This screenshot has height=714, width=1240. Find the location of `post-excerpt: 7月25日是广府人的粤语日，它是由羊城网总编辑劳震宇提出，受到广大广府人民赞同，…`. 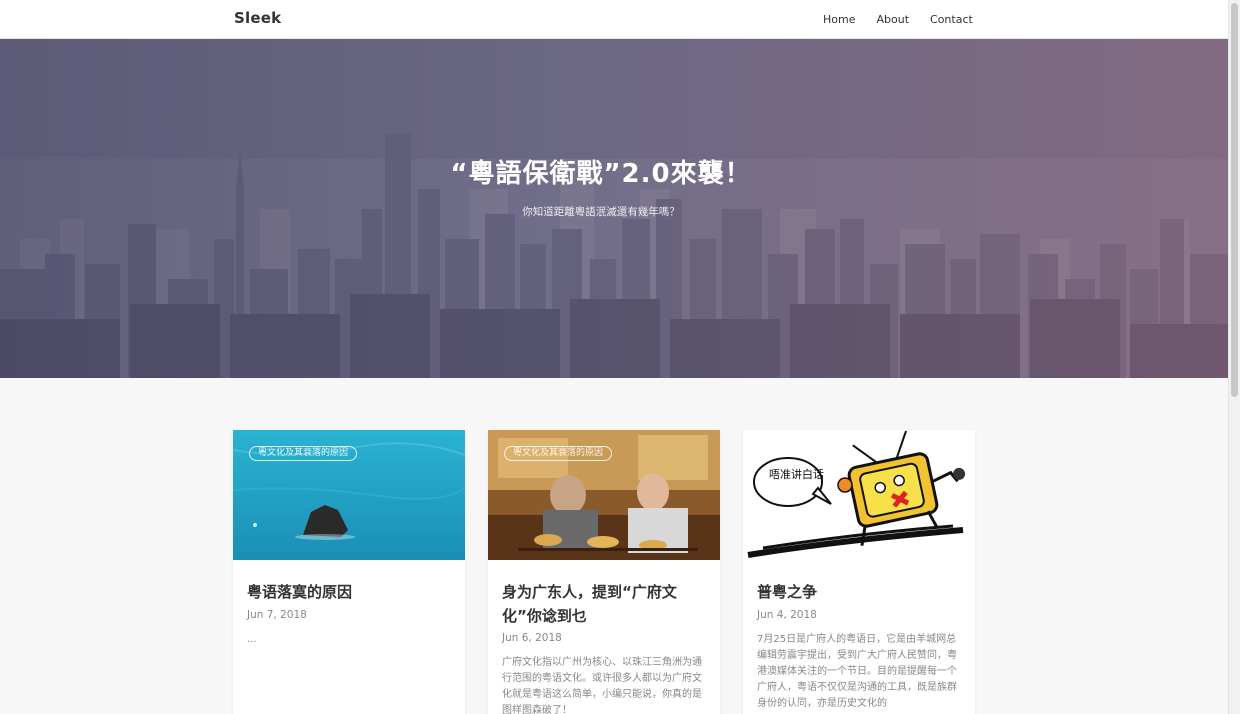

post-excerpt: 7月25日是广府人的粤语日，它是由羊城网总编辑劳震宇提出，受到广大广府人民赞同，… is located at coordinates (857, 671).